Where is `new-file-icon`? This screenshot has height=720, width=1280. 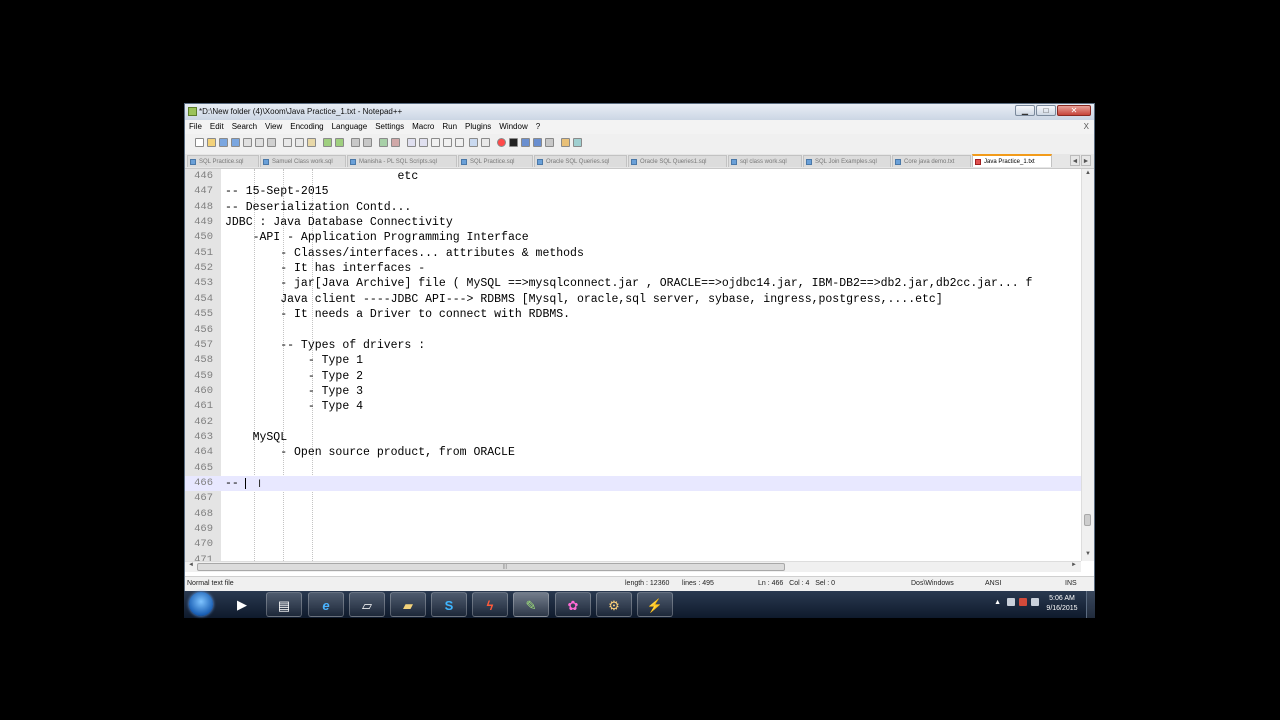 new-file-icon is located at coordinates (199, 142).